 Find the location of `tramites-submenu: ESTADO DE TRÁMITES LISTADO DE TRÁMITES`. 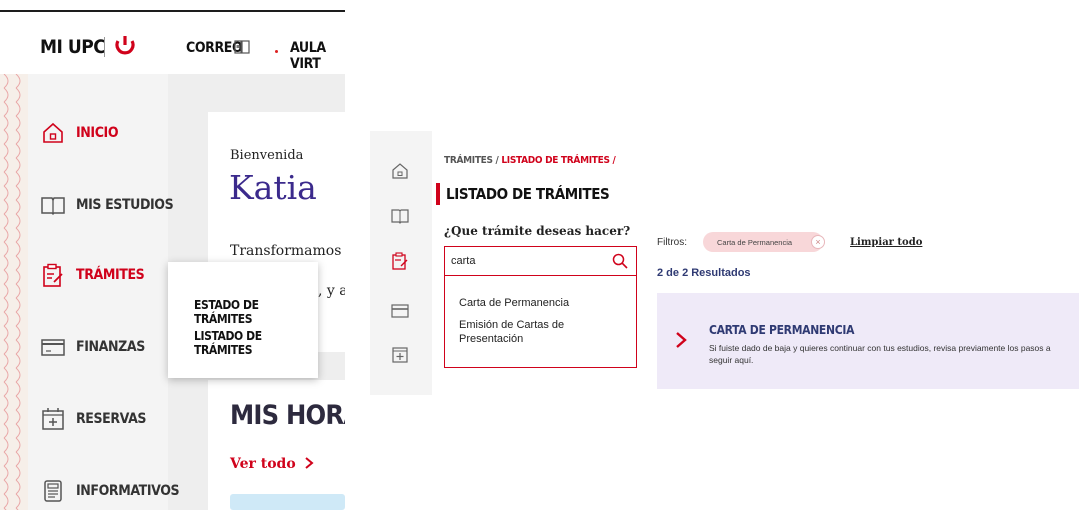

tramites-submenu: ESTADO DE TRÁMITES LISTADO DE TRÁMITES is located at coordinates (243, 320).